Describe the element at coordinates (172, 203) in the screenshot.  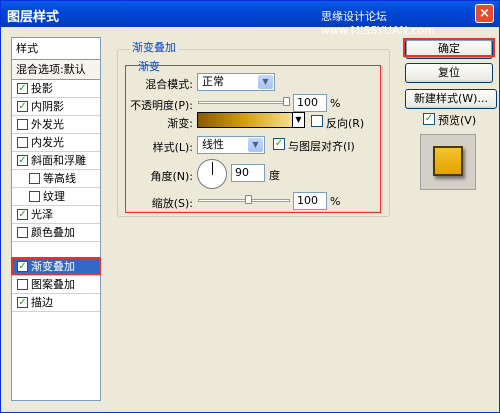
I see `scale-label: 缩放(S):` at that location.